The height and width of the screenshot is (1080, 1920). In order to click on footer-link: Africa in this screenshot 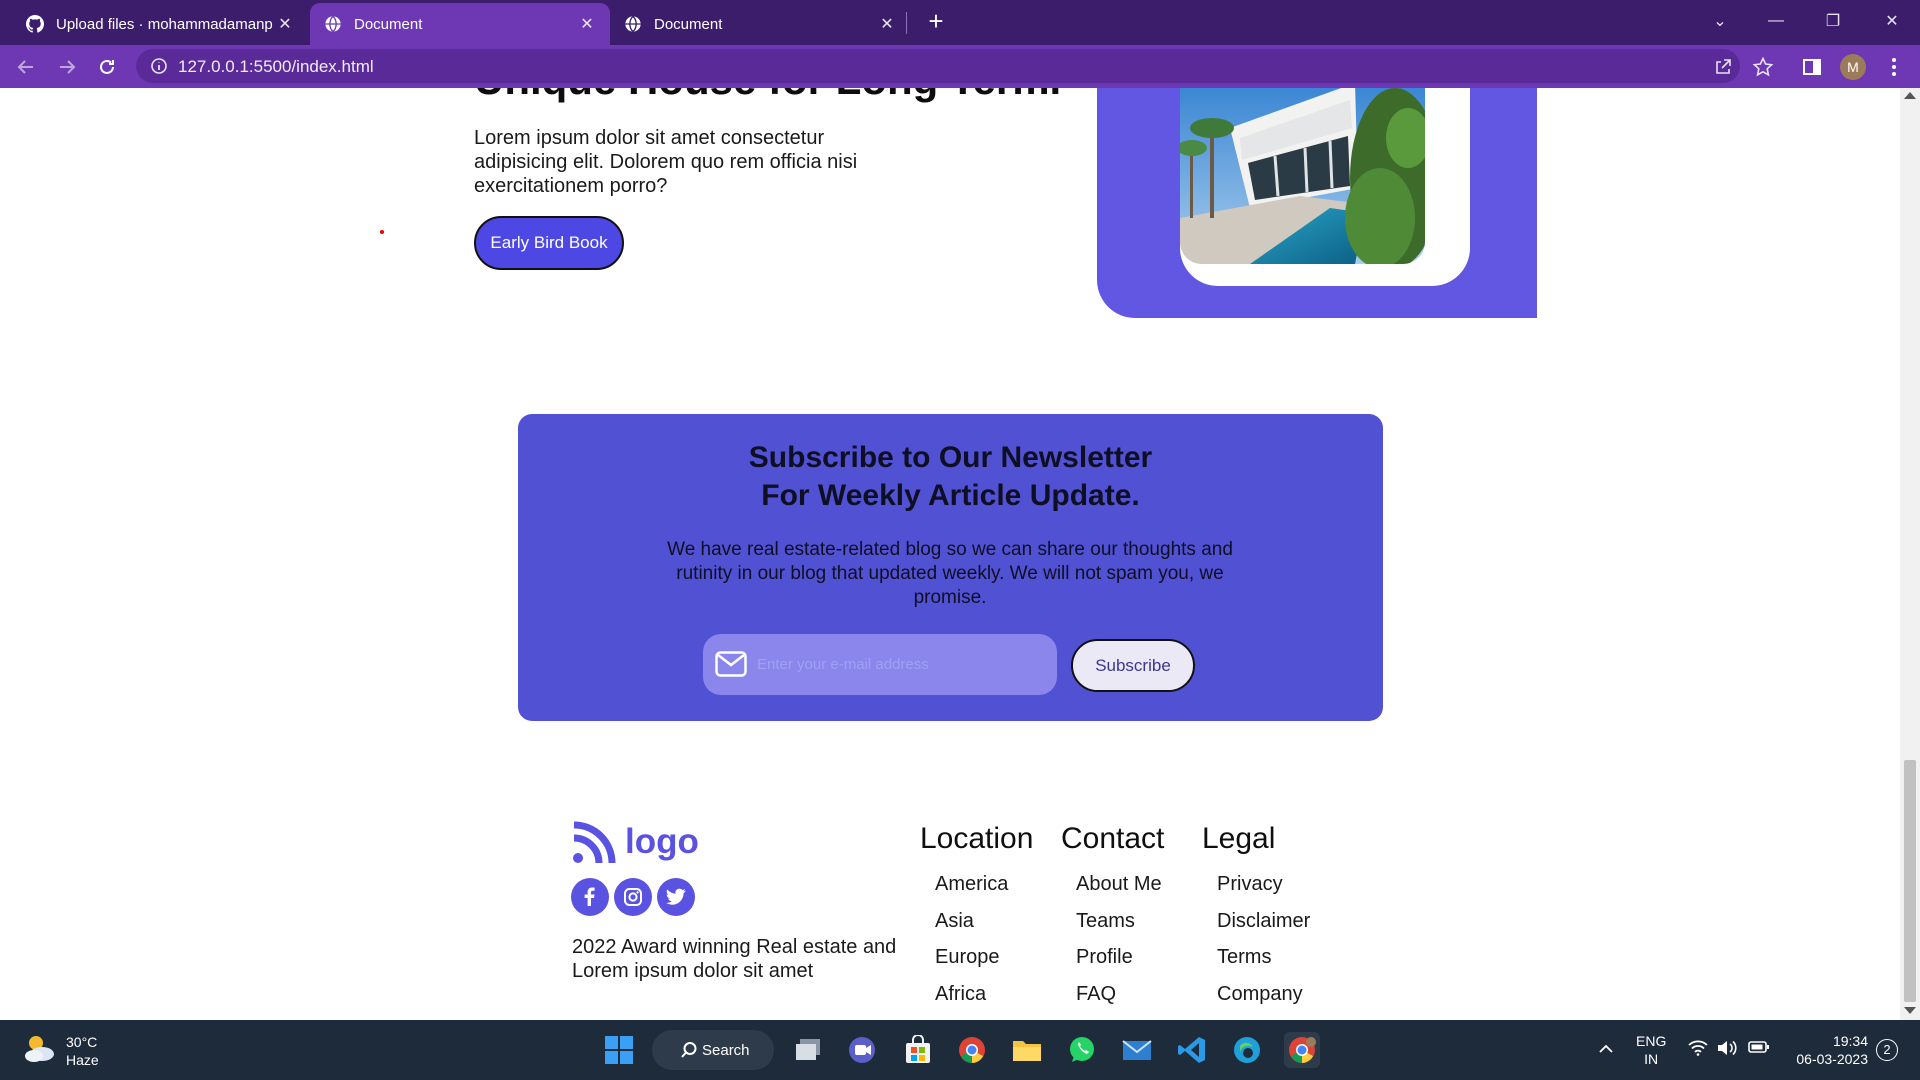, I will do `click(984, 1000)`.